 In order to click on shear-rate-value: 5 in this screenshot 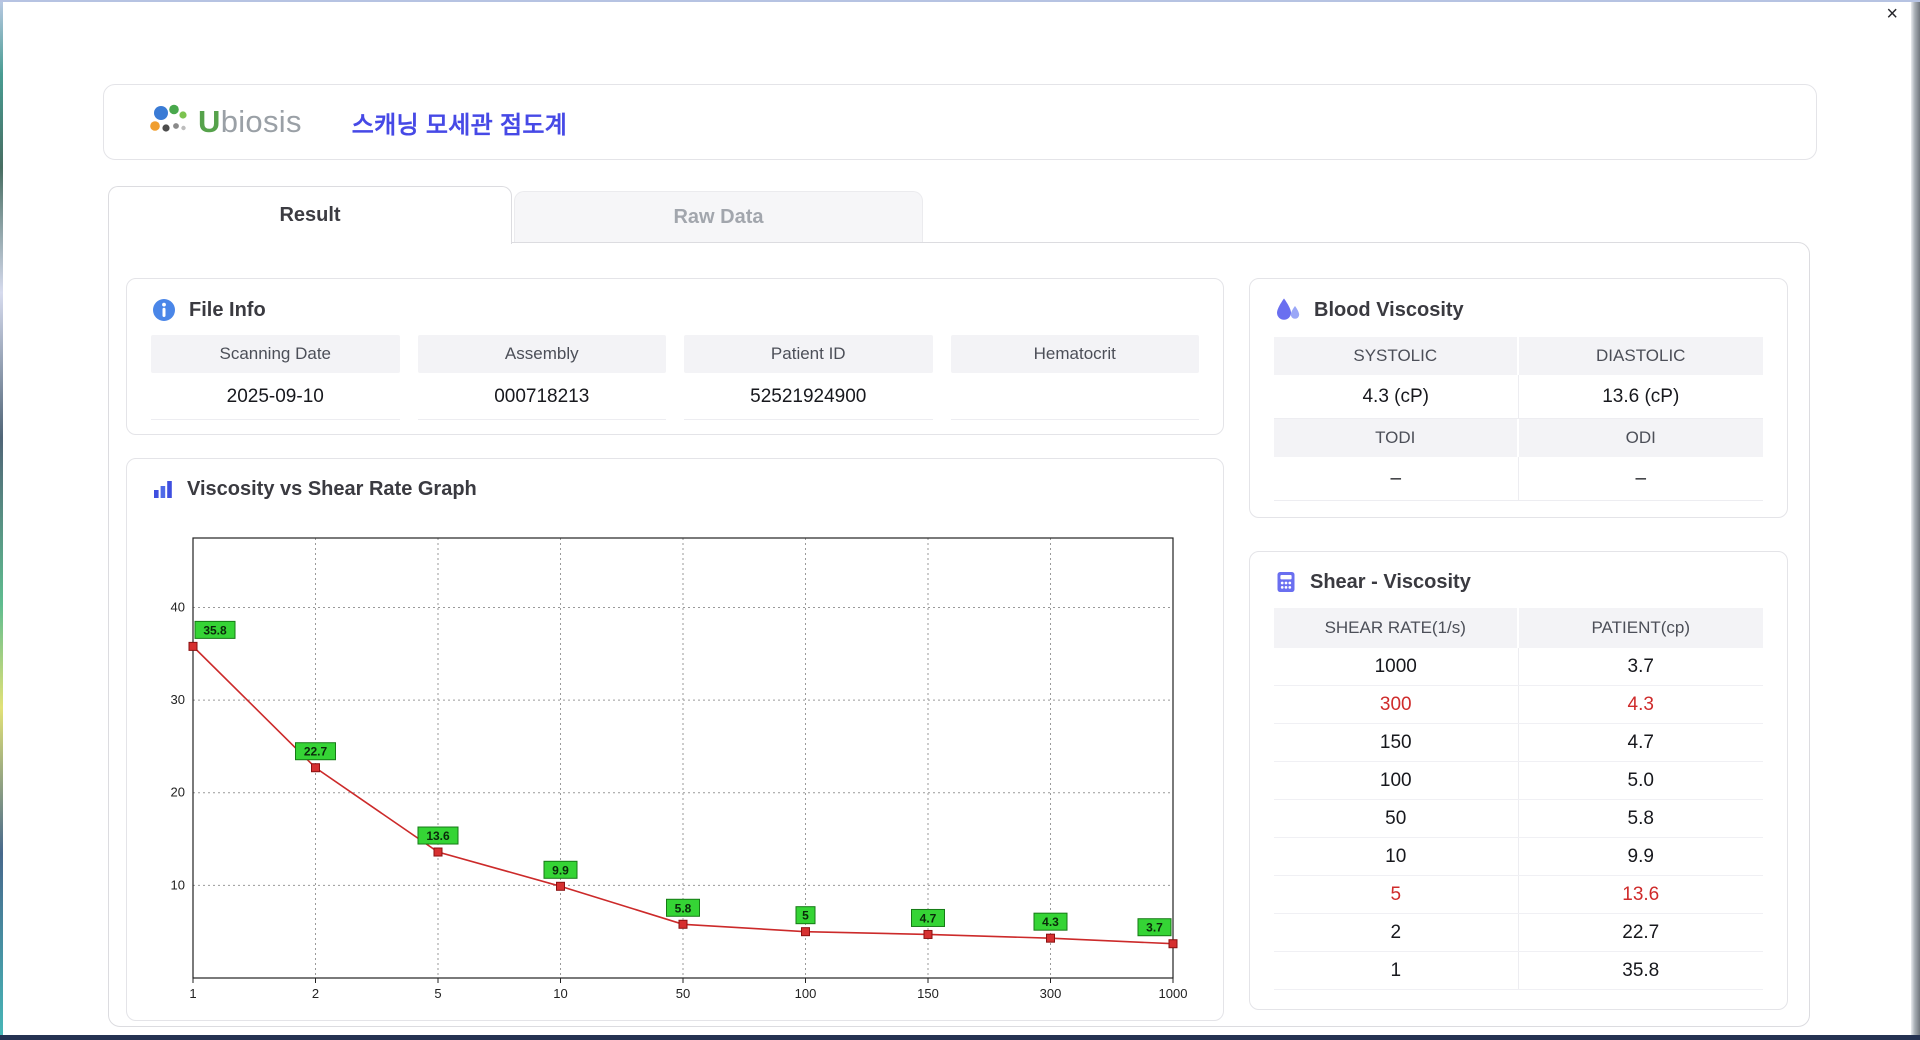, I will do `click(1396, 894)`.